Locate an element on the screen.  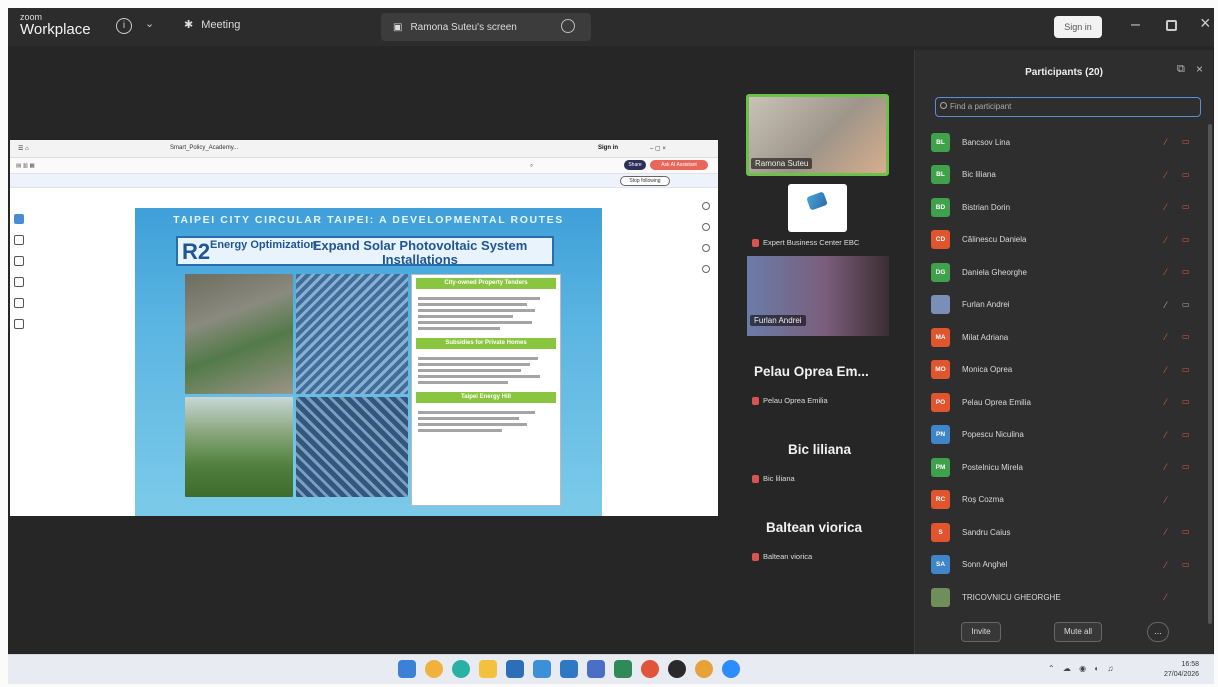
store-icon is located at coordinates (515, 669).